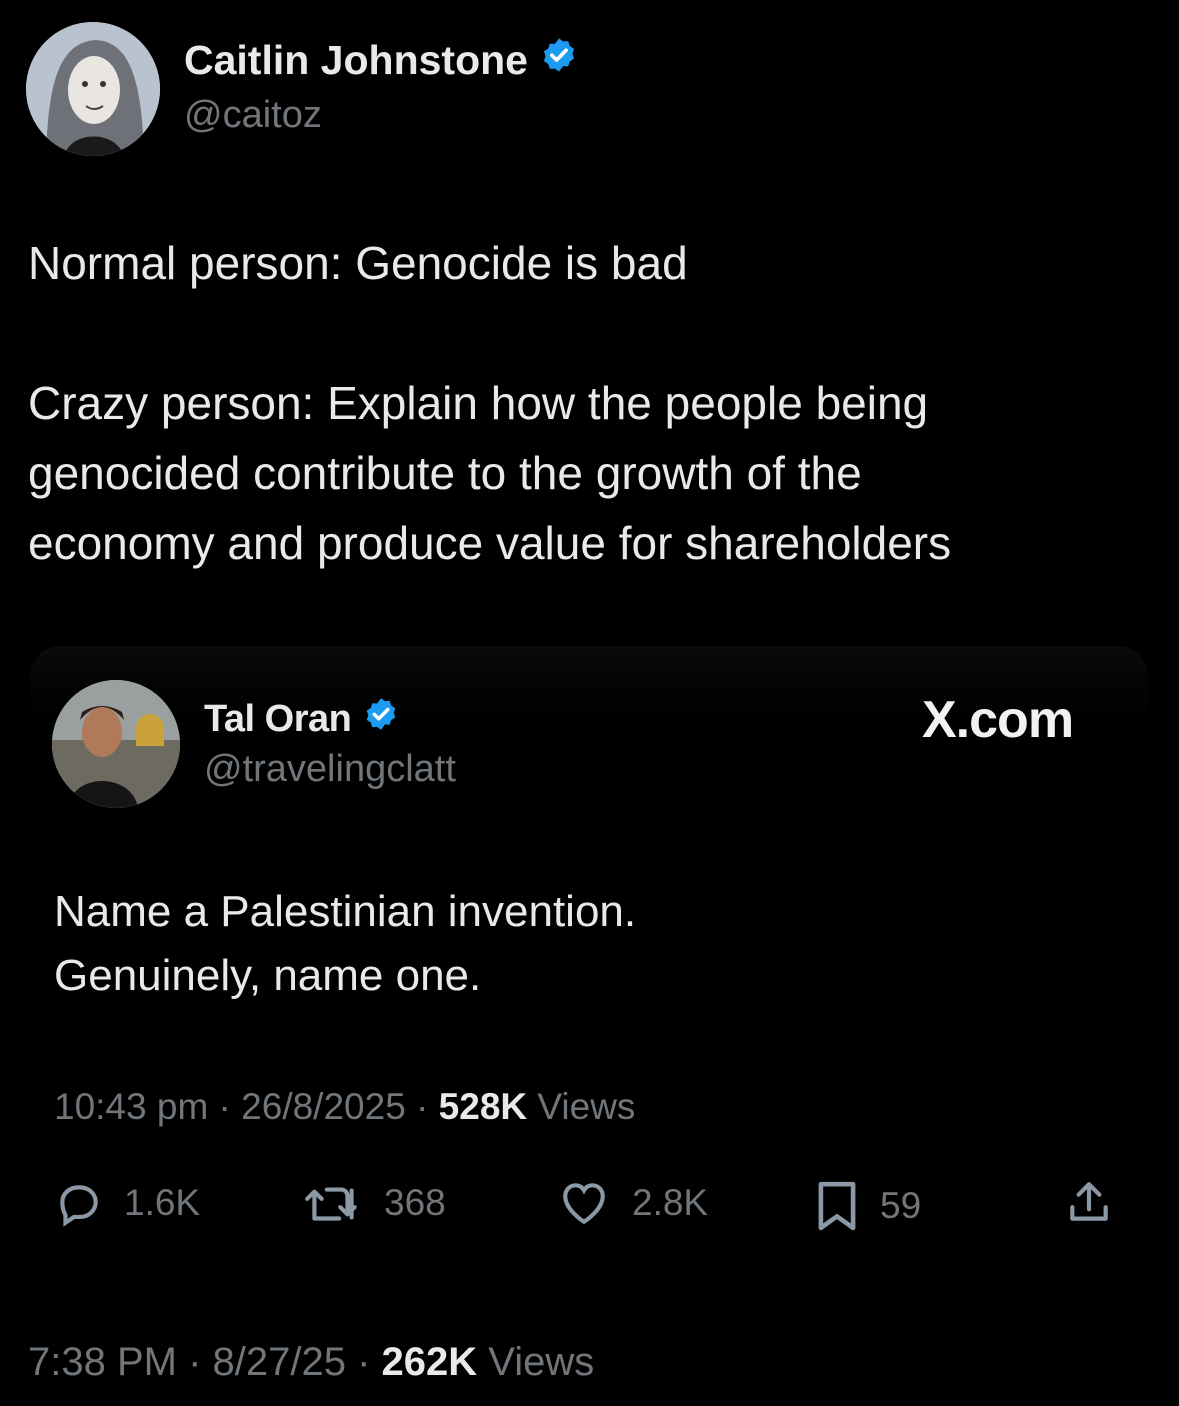  Describe the element at coordinates (93, 89) in the screenshot. I see `author-avatar` at that location.